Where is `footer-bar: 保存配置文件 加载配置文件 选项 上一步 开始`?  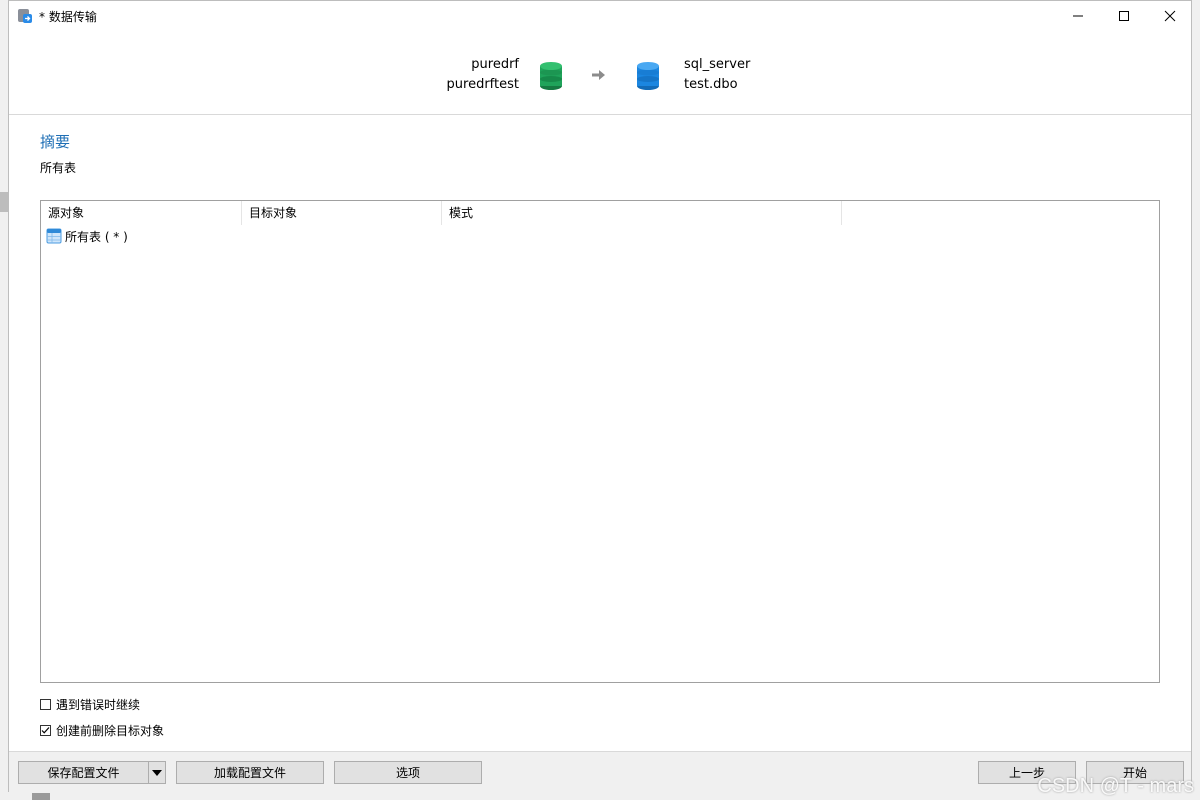 footer-bar: 保存配置文件 加载配置文件 选项 上一步 开始 is located at coordinates (600, 772).